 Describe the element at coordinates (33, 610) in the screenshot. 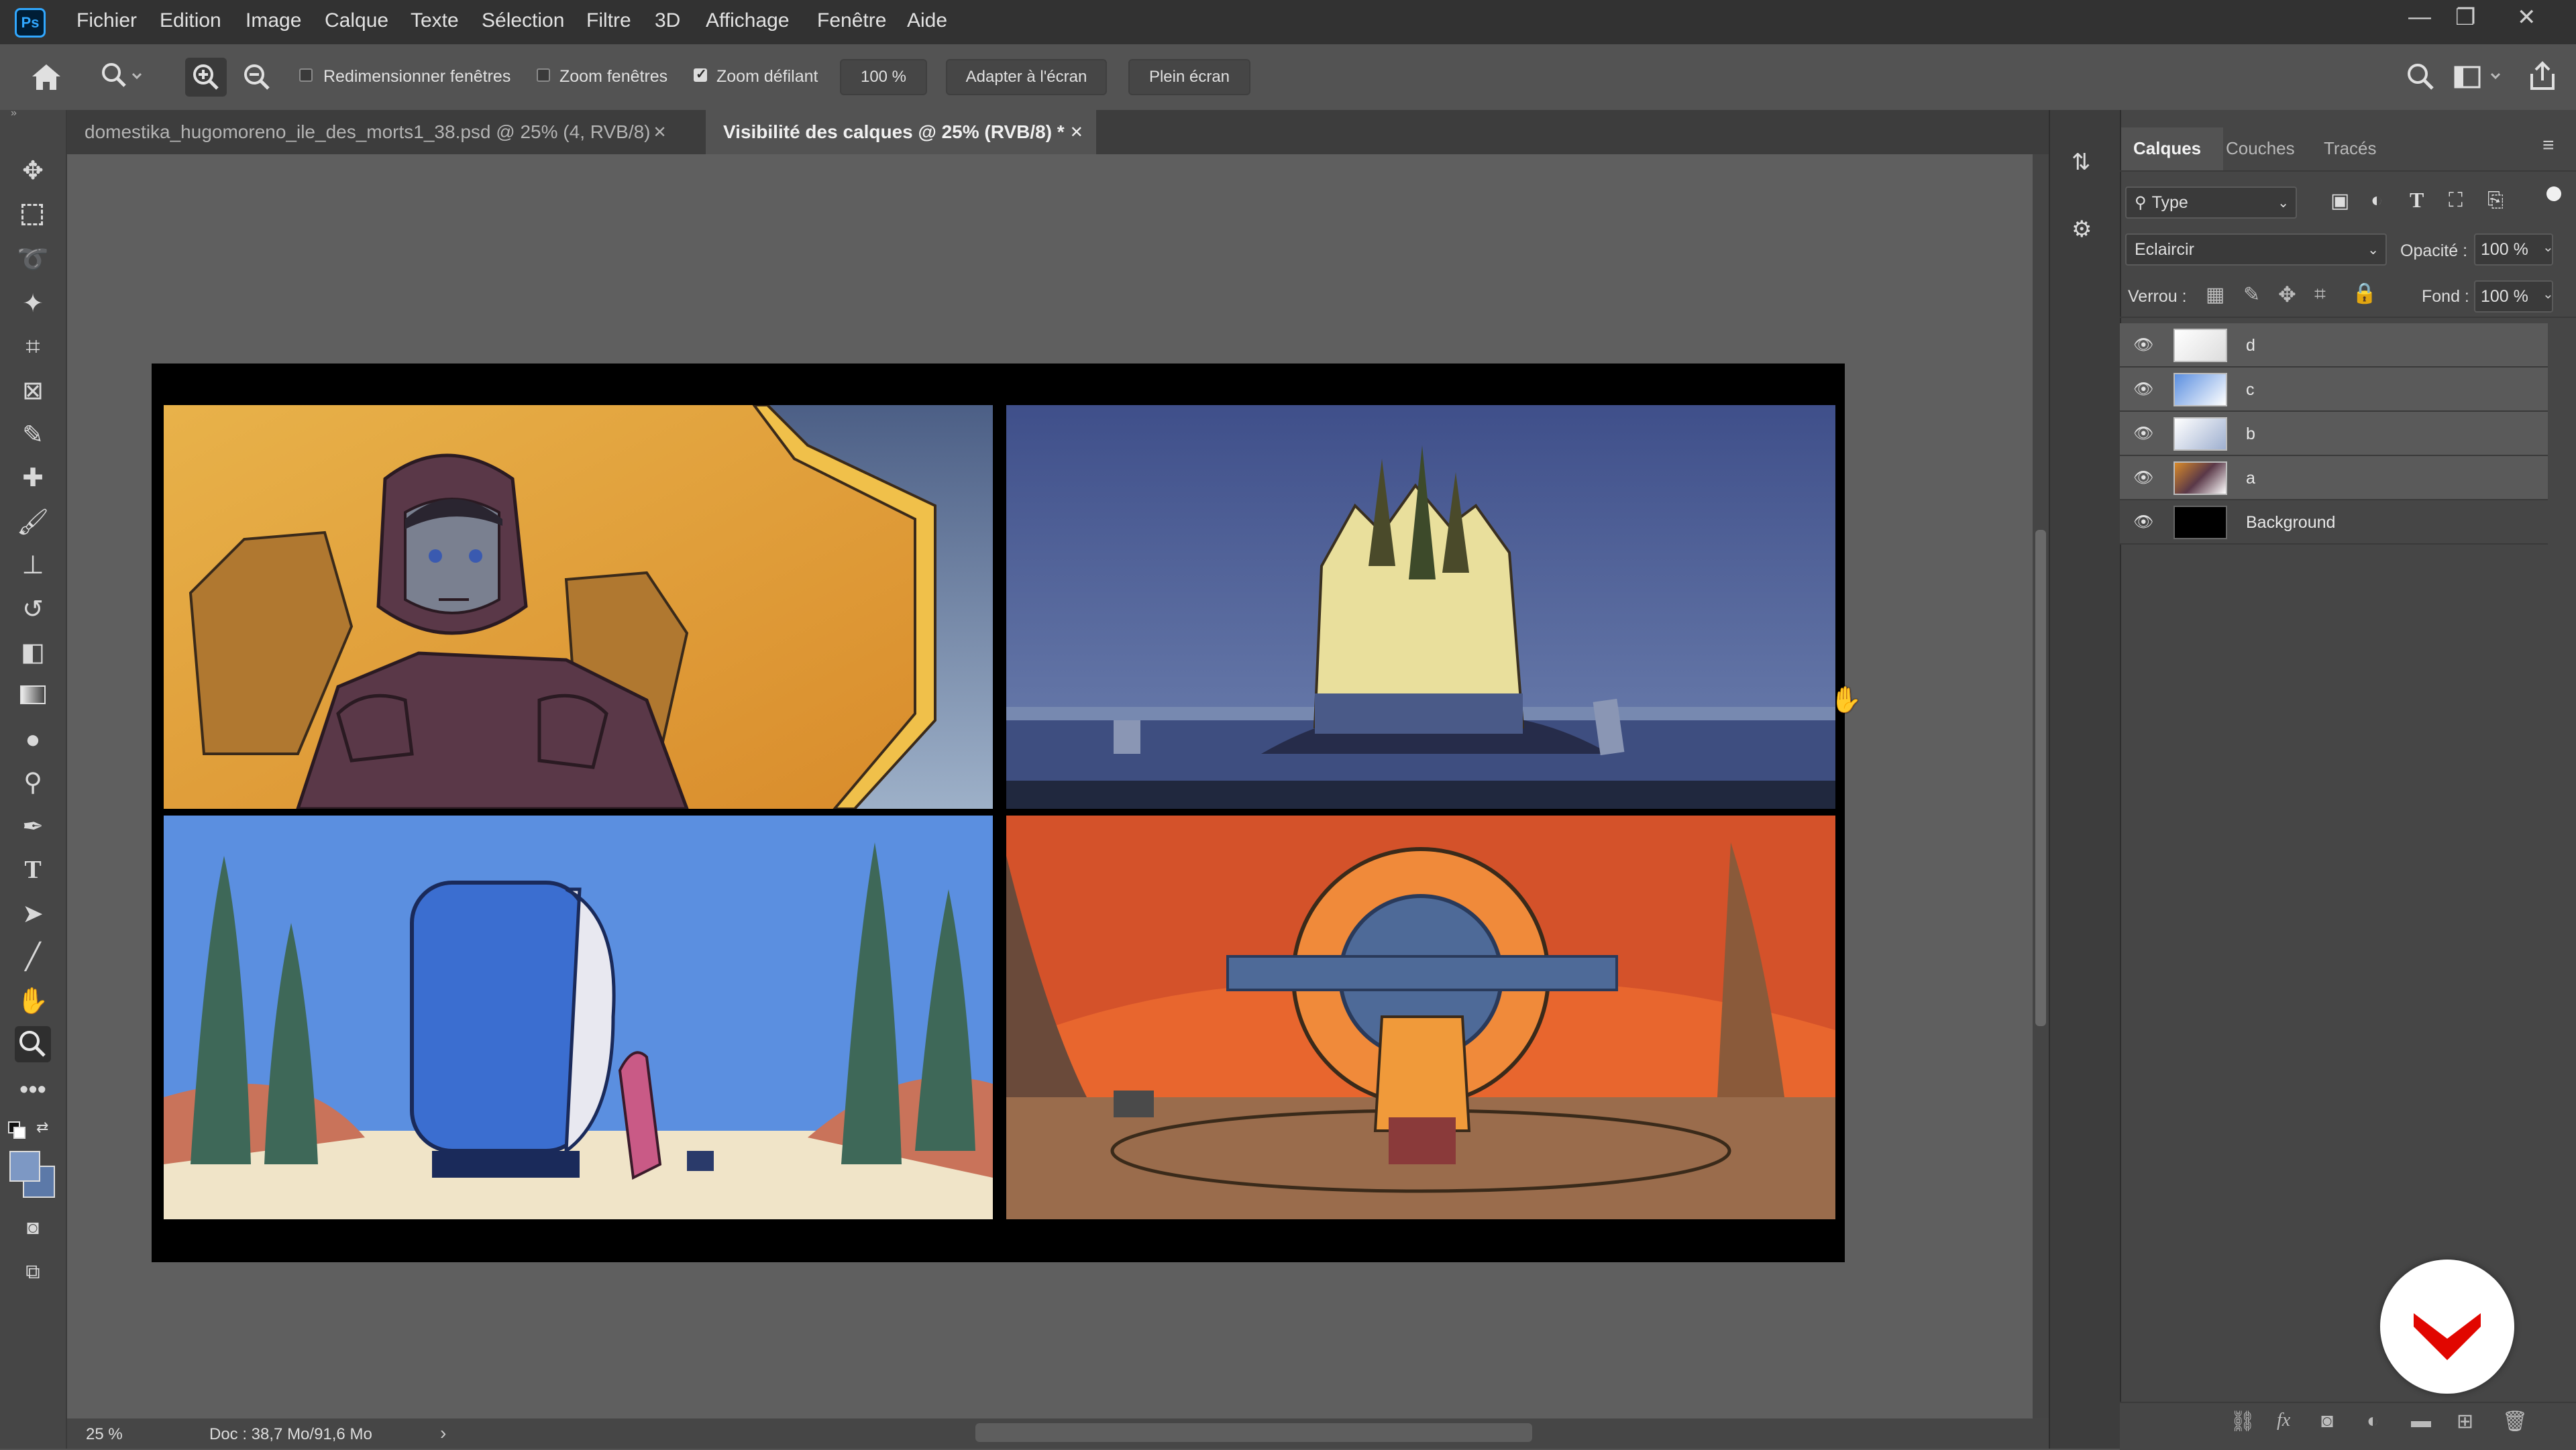

I see `history-brush-tool-icon: ↺` at that location.